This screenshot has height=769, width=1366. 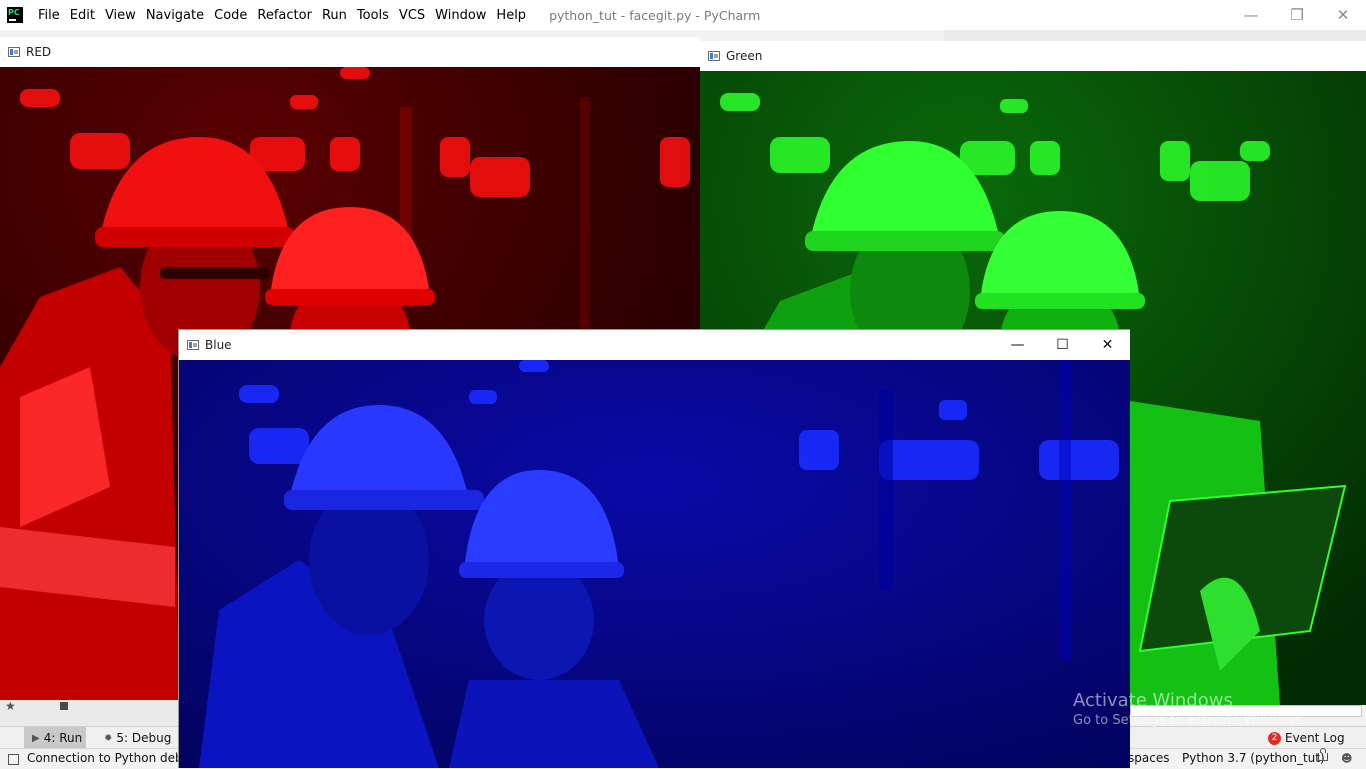 What do you see at coordinates (39, 52) in the screenshot?
I see `red-window-title: RED` at bounding box center [39, 52].